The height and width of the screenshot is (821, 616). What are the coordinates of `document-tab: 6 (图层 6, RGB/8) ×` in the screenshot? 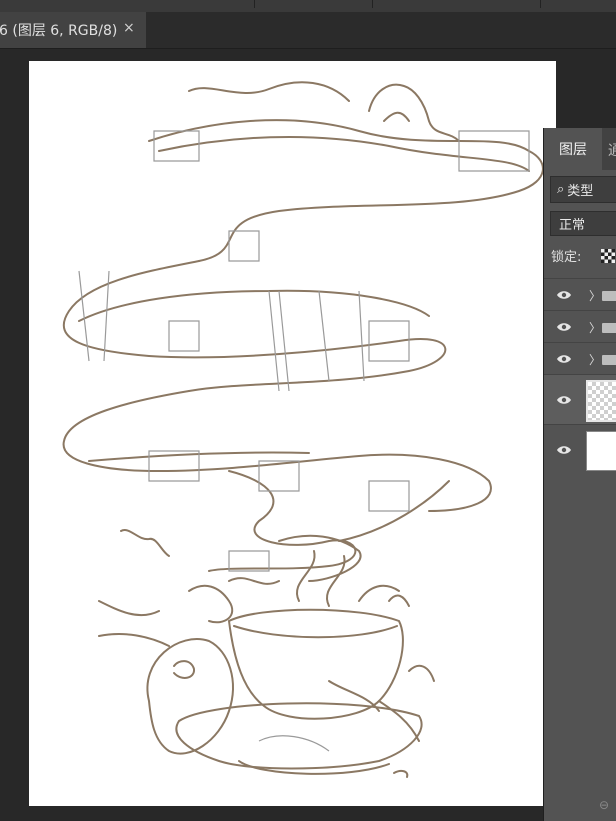 It's located at (73, 30).